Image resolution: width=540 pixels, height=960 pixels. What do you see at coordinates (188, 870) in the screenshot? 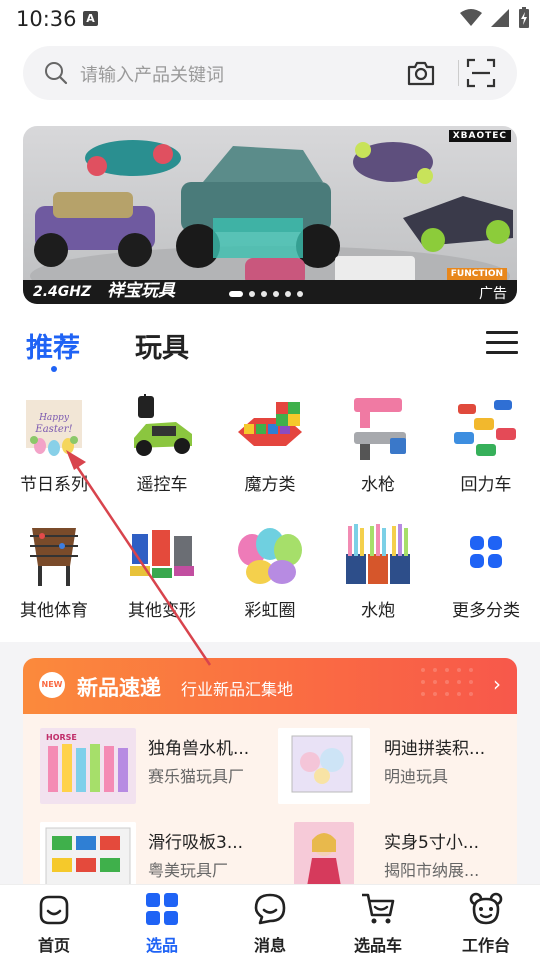
I see `product-shop: 粤美玩具厂` at bounding box center [188, 870].